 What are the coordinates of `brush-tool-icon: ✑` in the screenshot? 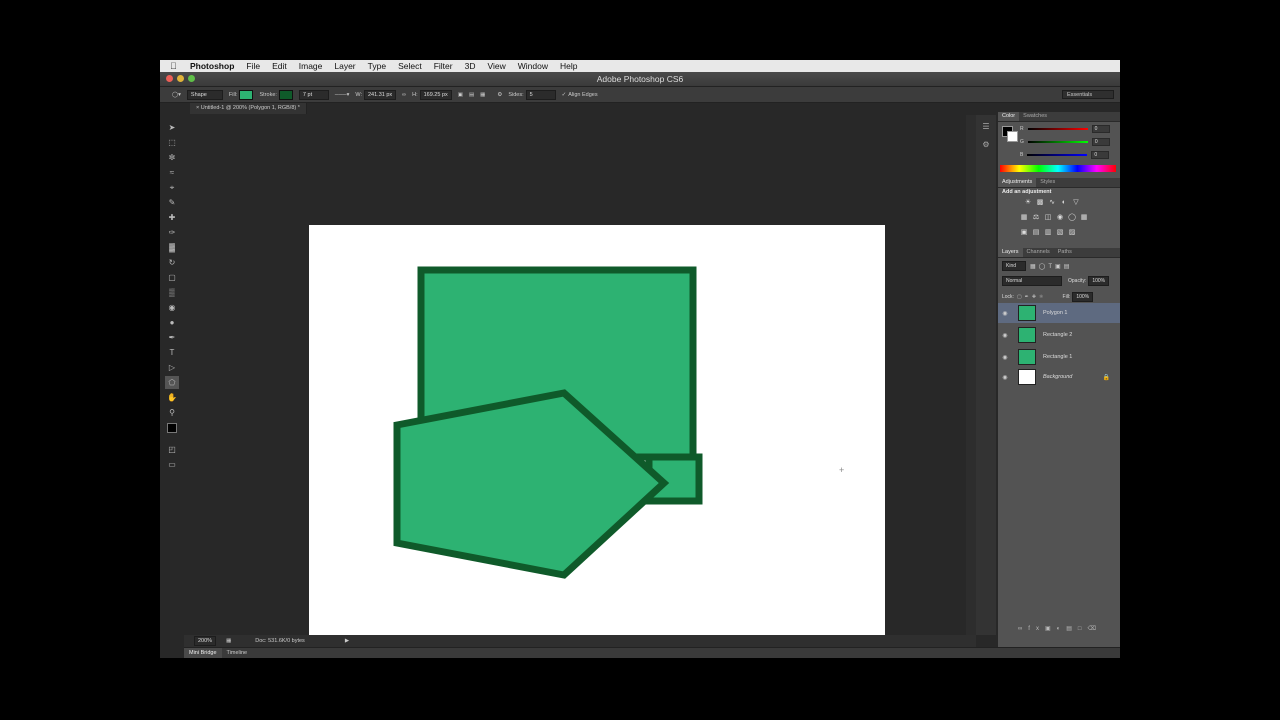 It's located at (172, 232).